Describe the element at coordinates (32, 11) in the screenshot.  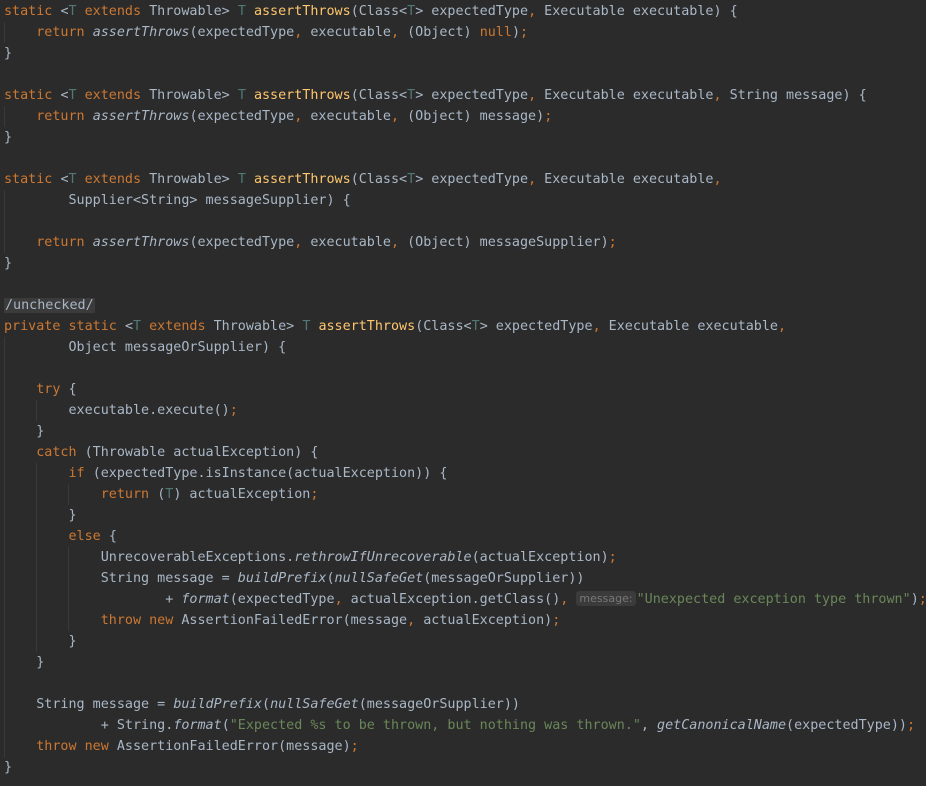
I see `code-token: static` at that location.